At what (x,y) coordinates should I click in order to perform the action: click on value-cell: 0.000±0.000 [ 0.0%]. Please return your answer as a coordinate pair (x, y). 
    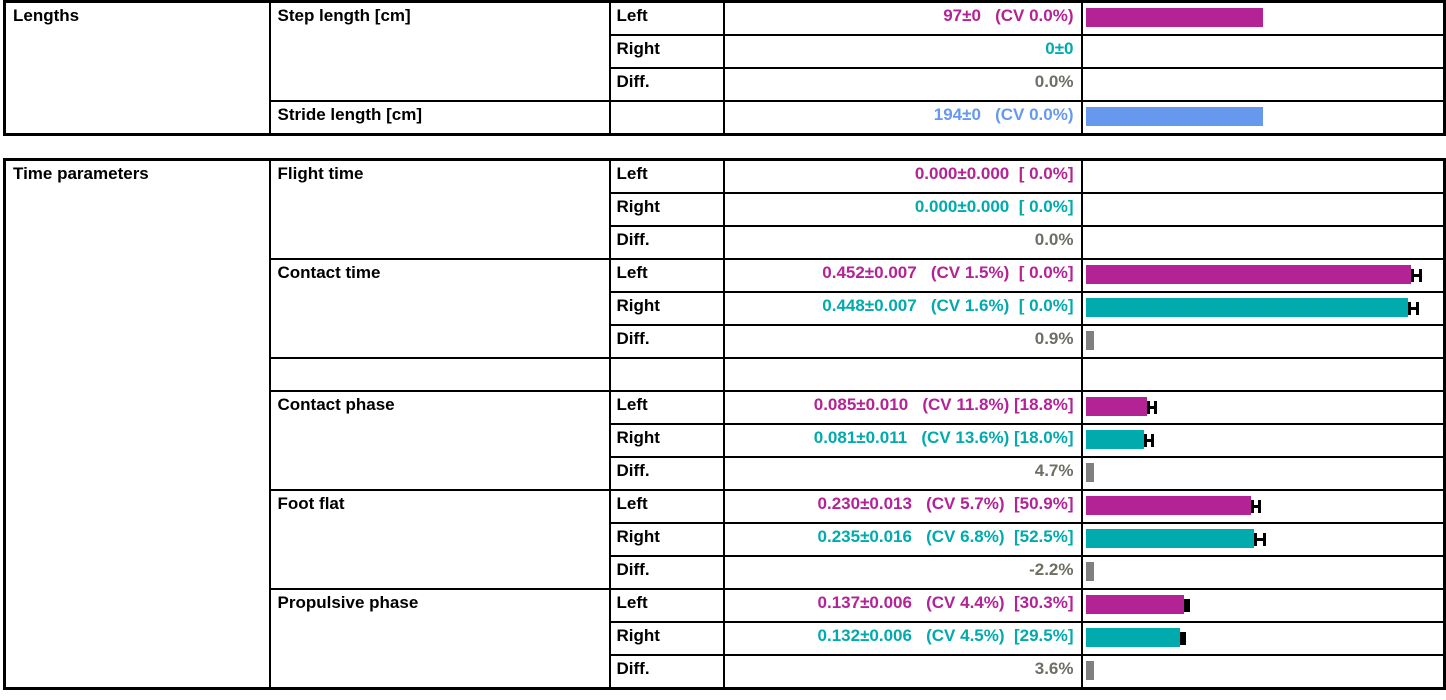
    Looking at the image, I should click on (902, 176).